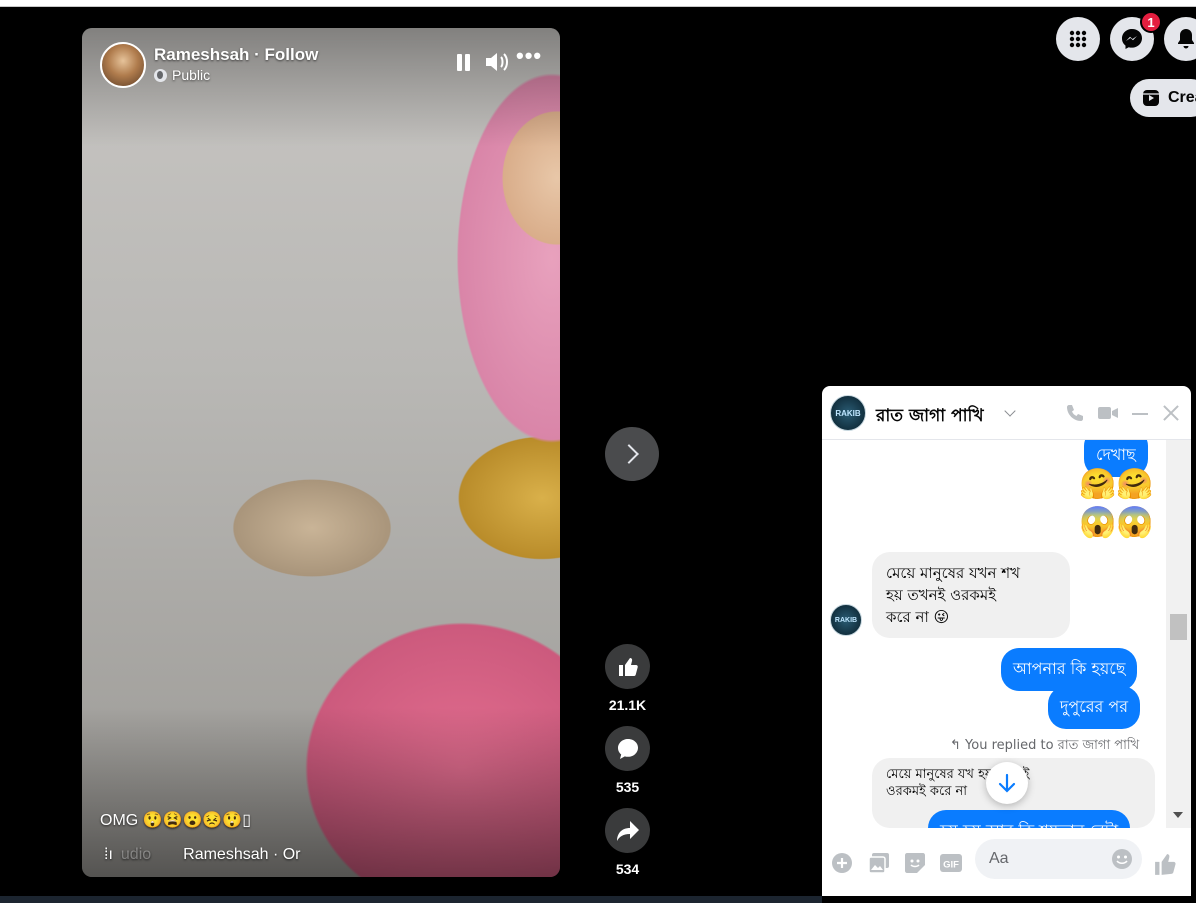 Image resolution: width=1196 pixels, height=903 pixels. I want to click on chat-header: RAKIB রাত জাগা পাখি, so click(1006, 413).